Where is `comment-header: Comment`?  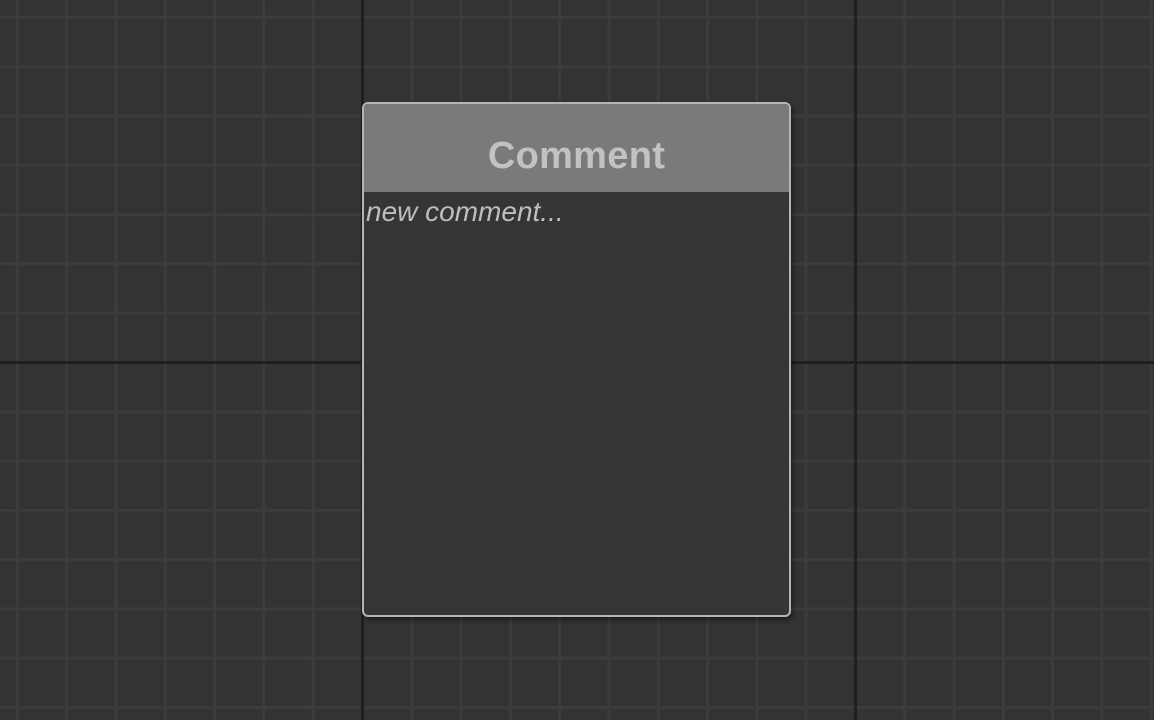 comment-header: Comment is located at coordinates (576, 148).